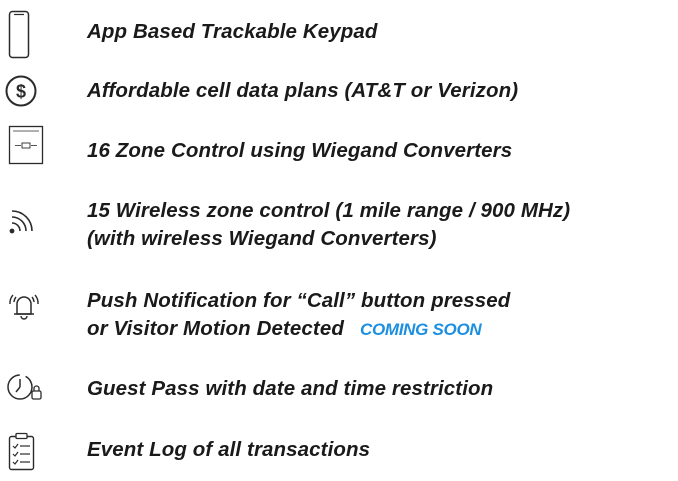  What do you see at coordinates (215, 328) in the screenshot?
I see `feature-line: or Visitor Motion Detected` at bounding box center [215, 328].